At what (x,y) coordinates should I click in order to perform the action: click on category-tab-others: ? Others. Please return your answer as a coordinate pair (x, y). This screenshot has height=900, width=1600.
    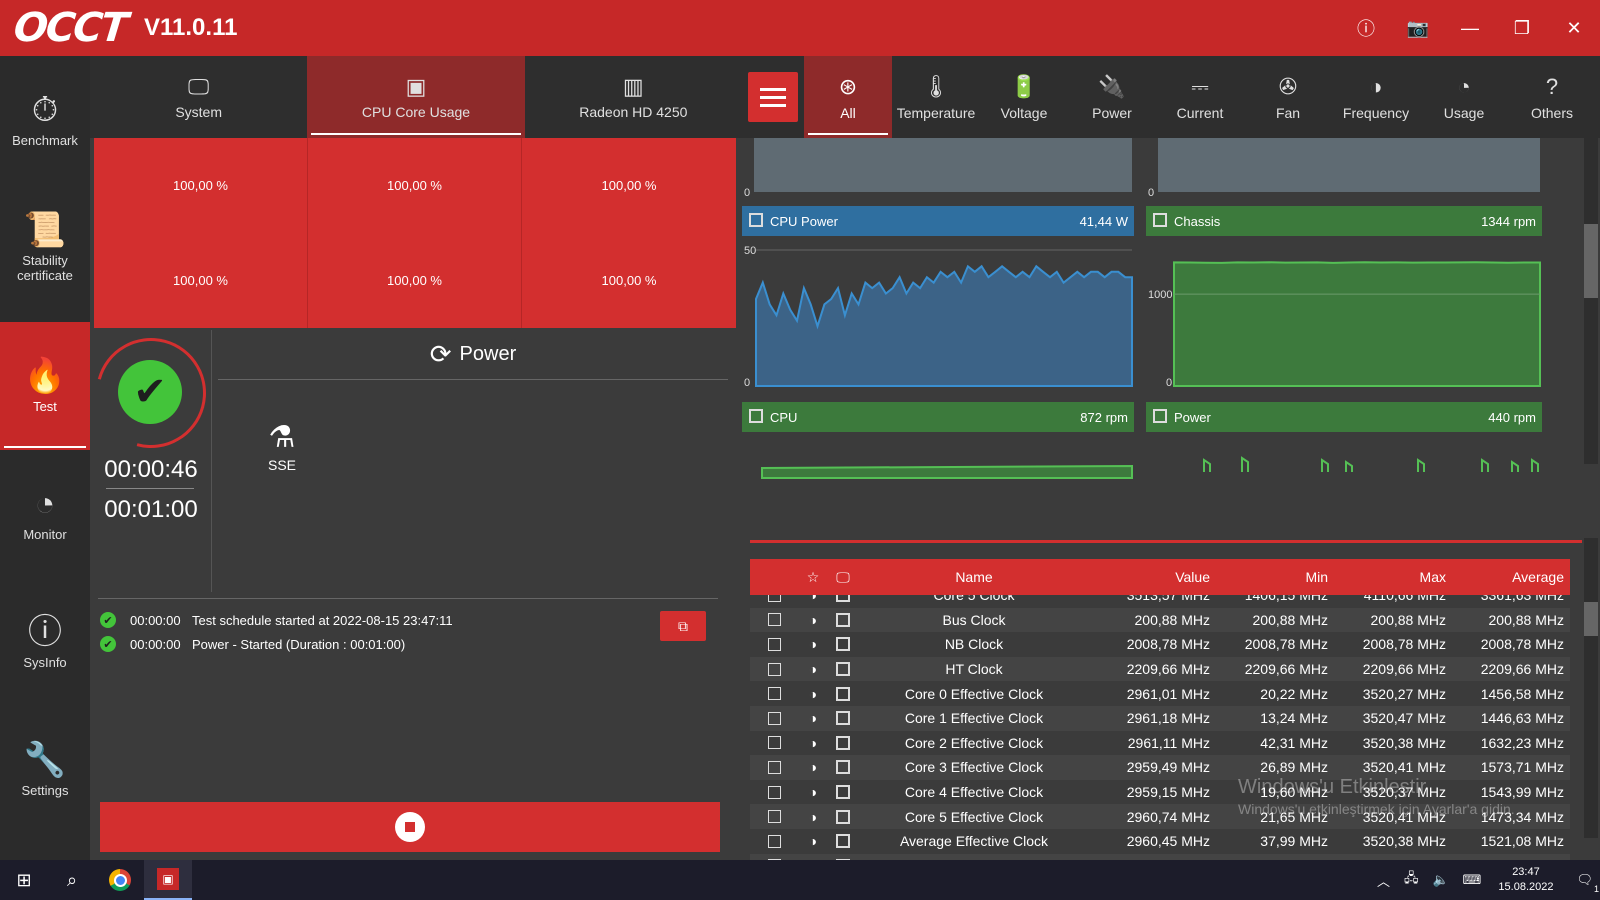
    Looking at the image, I should click on (1552, 97).